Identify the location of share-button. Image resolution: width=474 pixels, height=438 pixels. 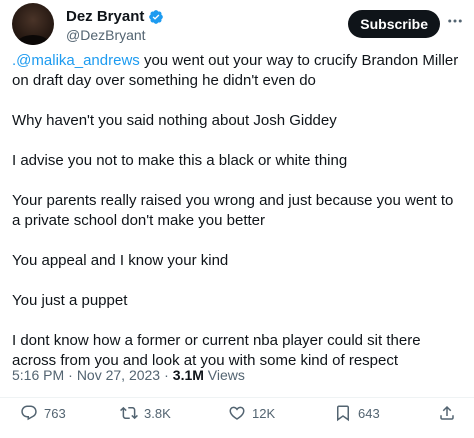
(447, 413).